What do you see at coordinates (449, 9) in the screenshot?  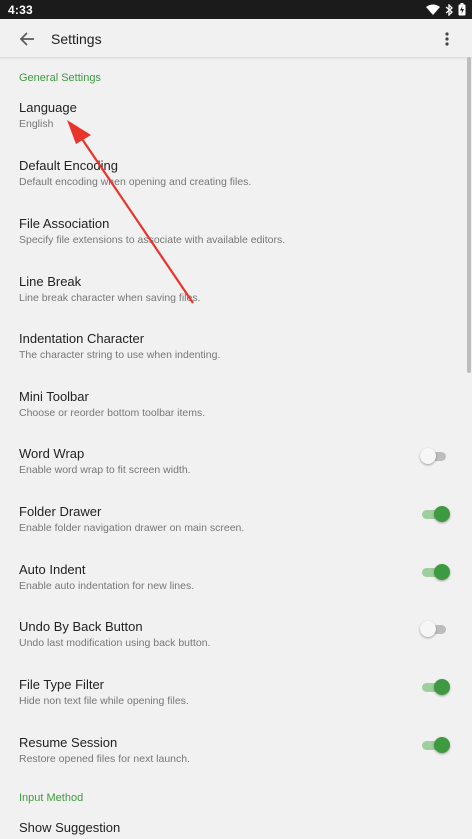 I see `bluetooth-icon` at bounding box center [449, 9].